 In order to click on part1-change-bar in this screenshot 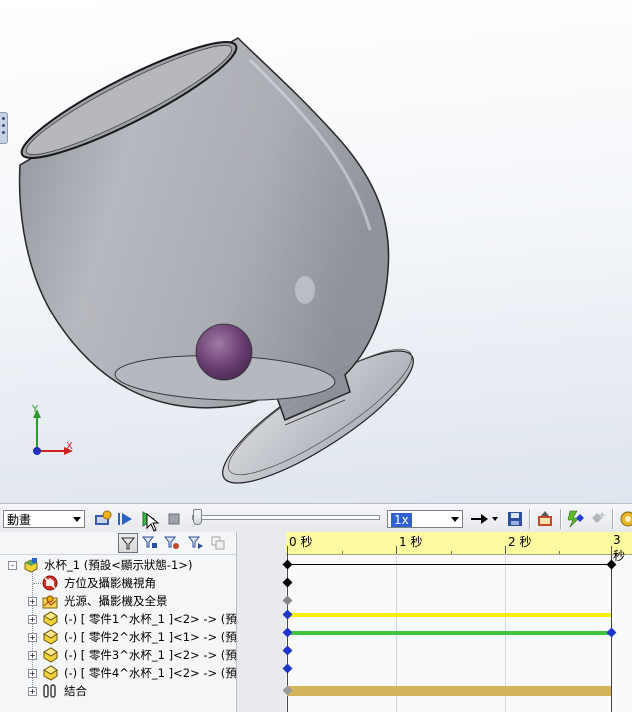, I will do `click(449, 615)`.